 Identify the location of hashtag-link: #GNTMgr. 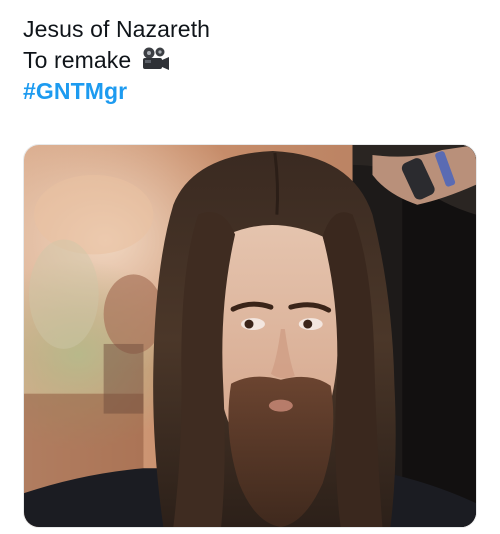
(253, 91).